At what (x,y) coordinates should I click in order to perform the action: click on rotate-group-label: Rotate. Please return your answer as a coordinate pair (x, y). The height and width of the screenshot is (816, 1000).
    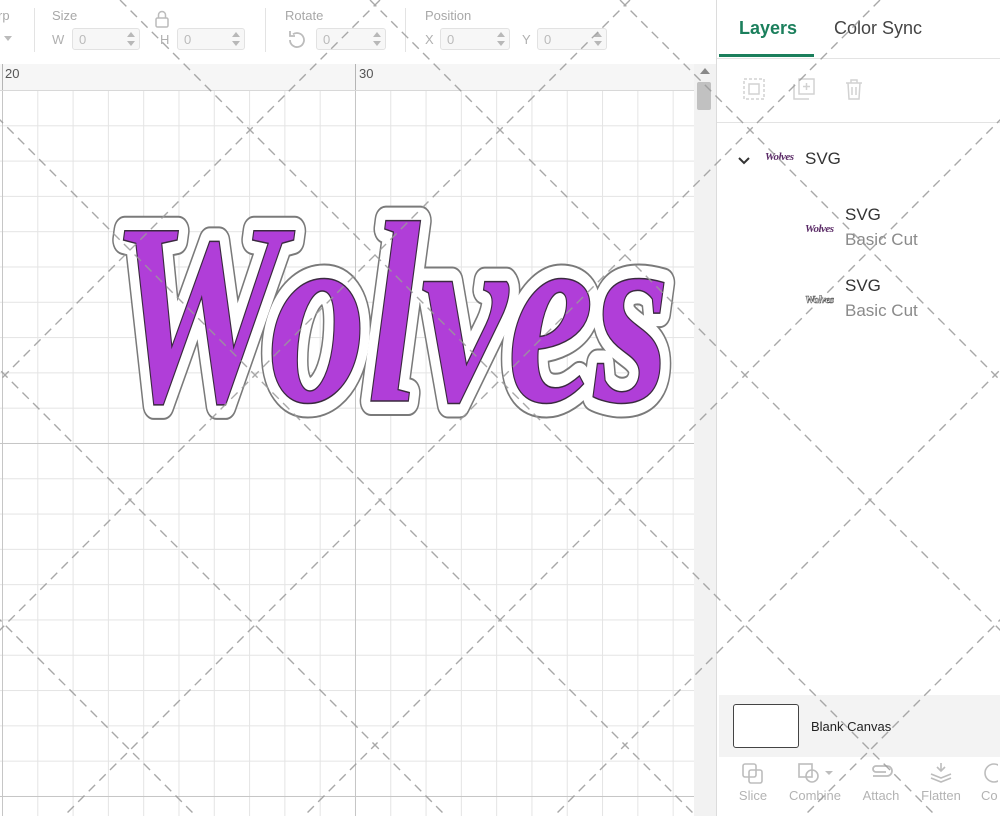
    Looking at the image, I should click on (304, 15).